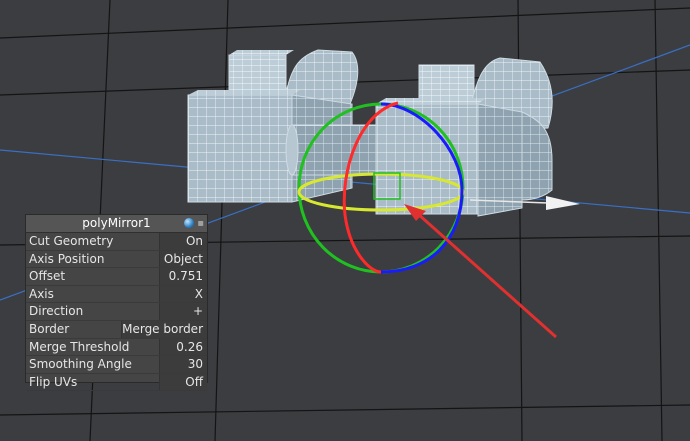 This screenshot has height=441, width=690. Describe the element at coordinates (183, 382) in the screenshot. I see `attr-value: Off` at that location.